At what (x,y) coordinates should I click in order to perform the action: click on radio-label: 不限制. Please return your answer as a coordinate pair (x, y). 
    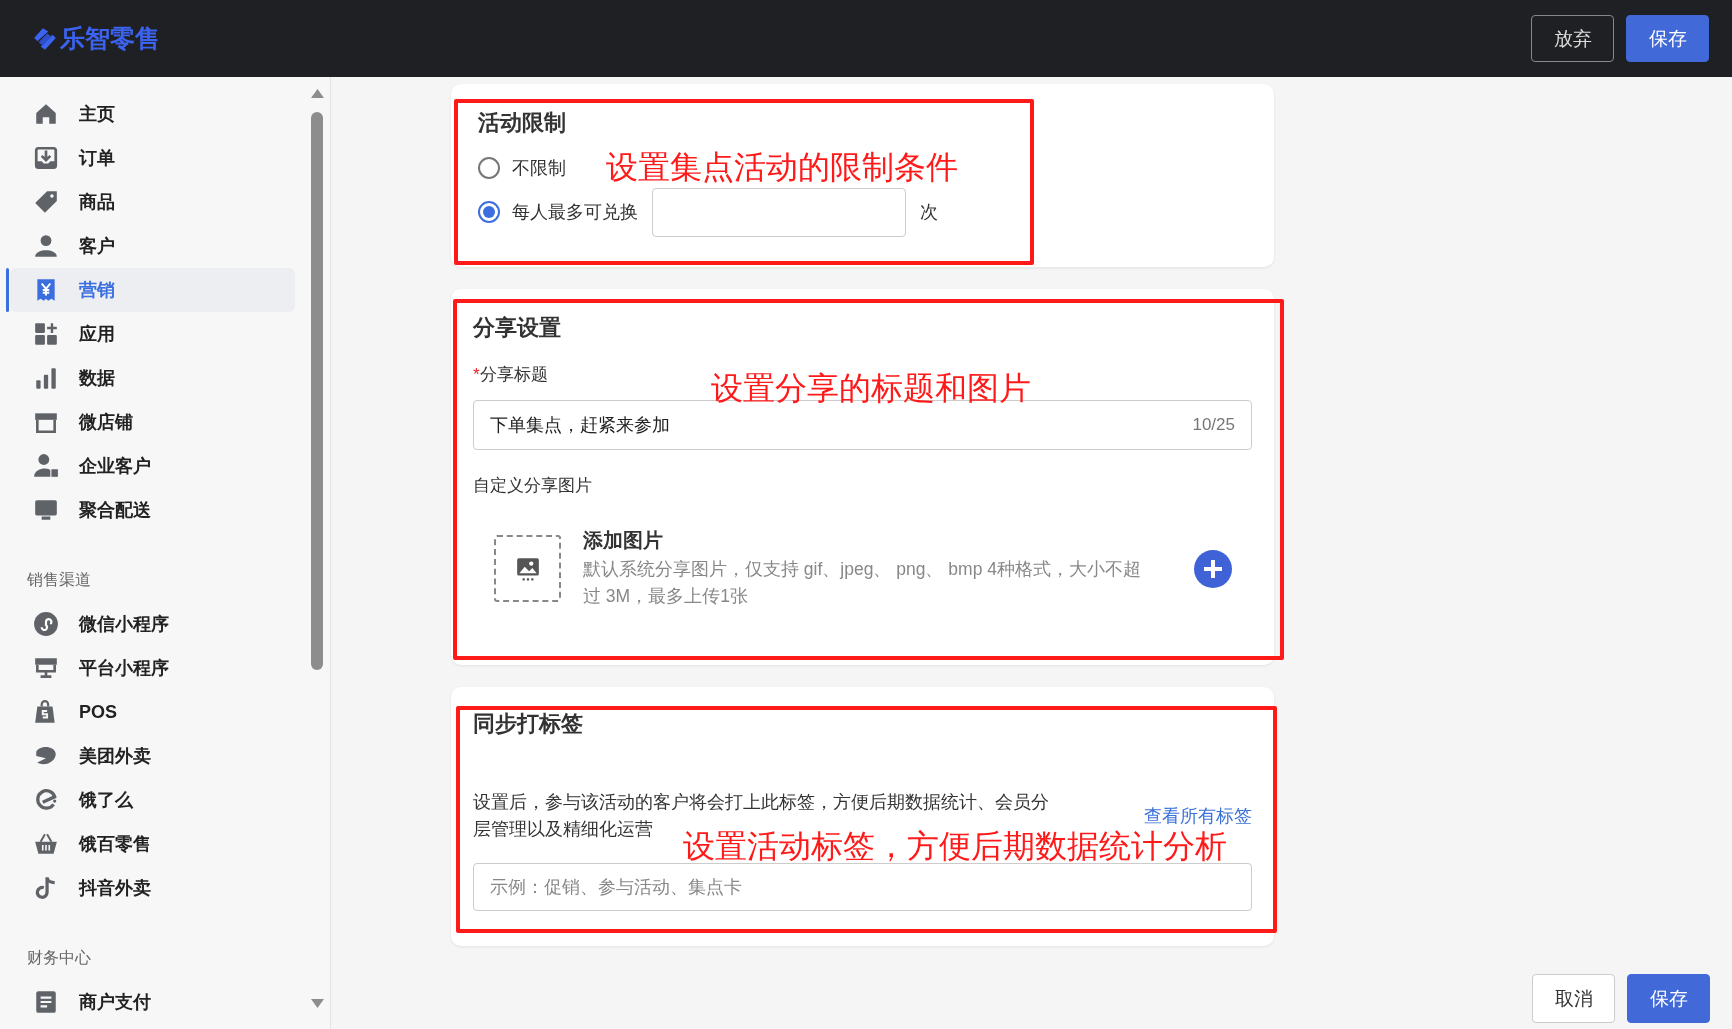
    Looking at the image, I should click on (539, 168).